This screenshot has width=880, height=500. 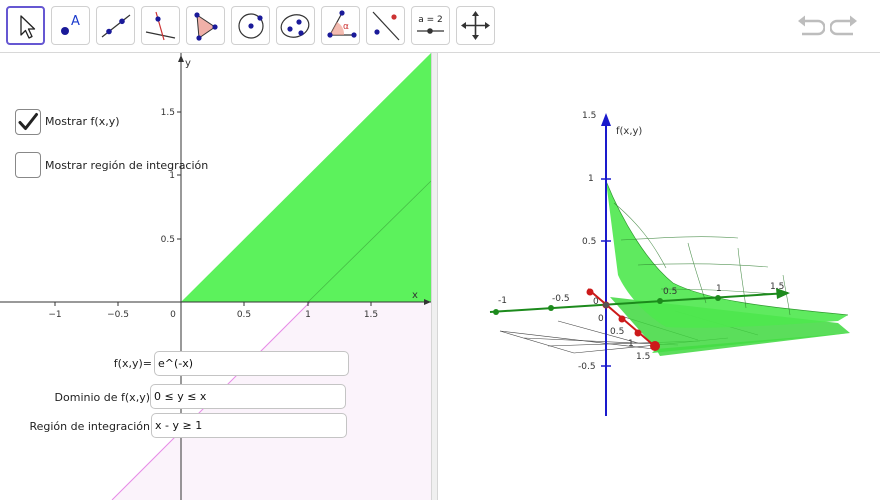 I want to click on x-tick-label: 1.5, so click(x=371, y=315).